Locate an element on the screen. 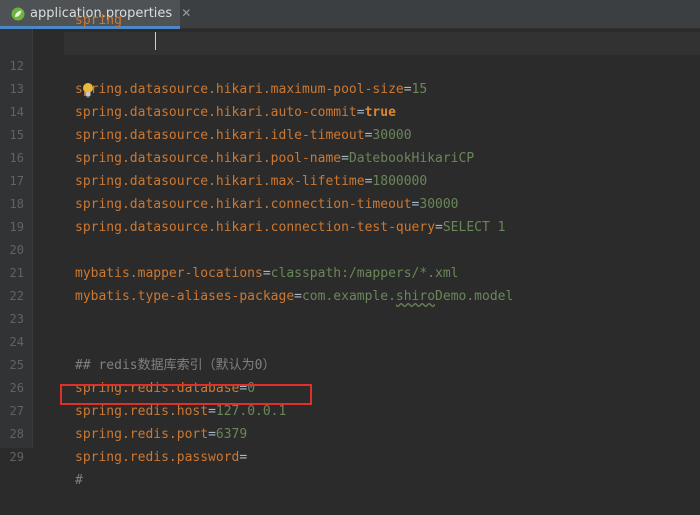  property-key: spring.redis.password is located at coordinates (157, 457).